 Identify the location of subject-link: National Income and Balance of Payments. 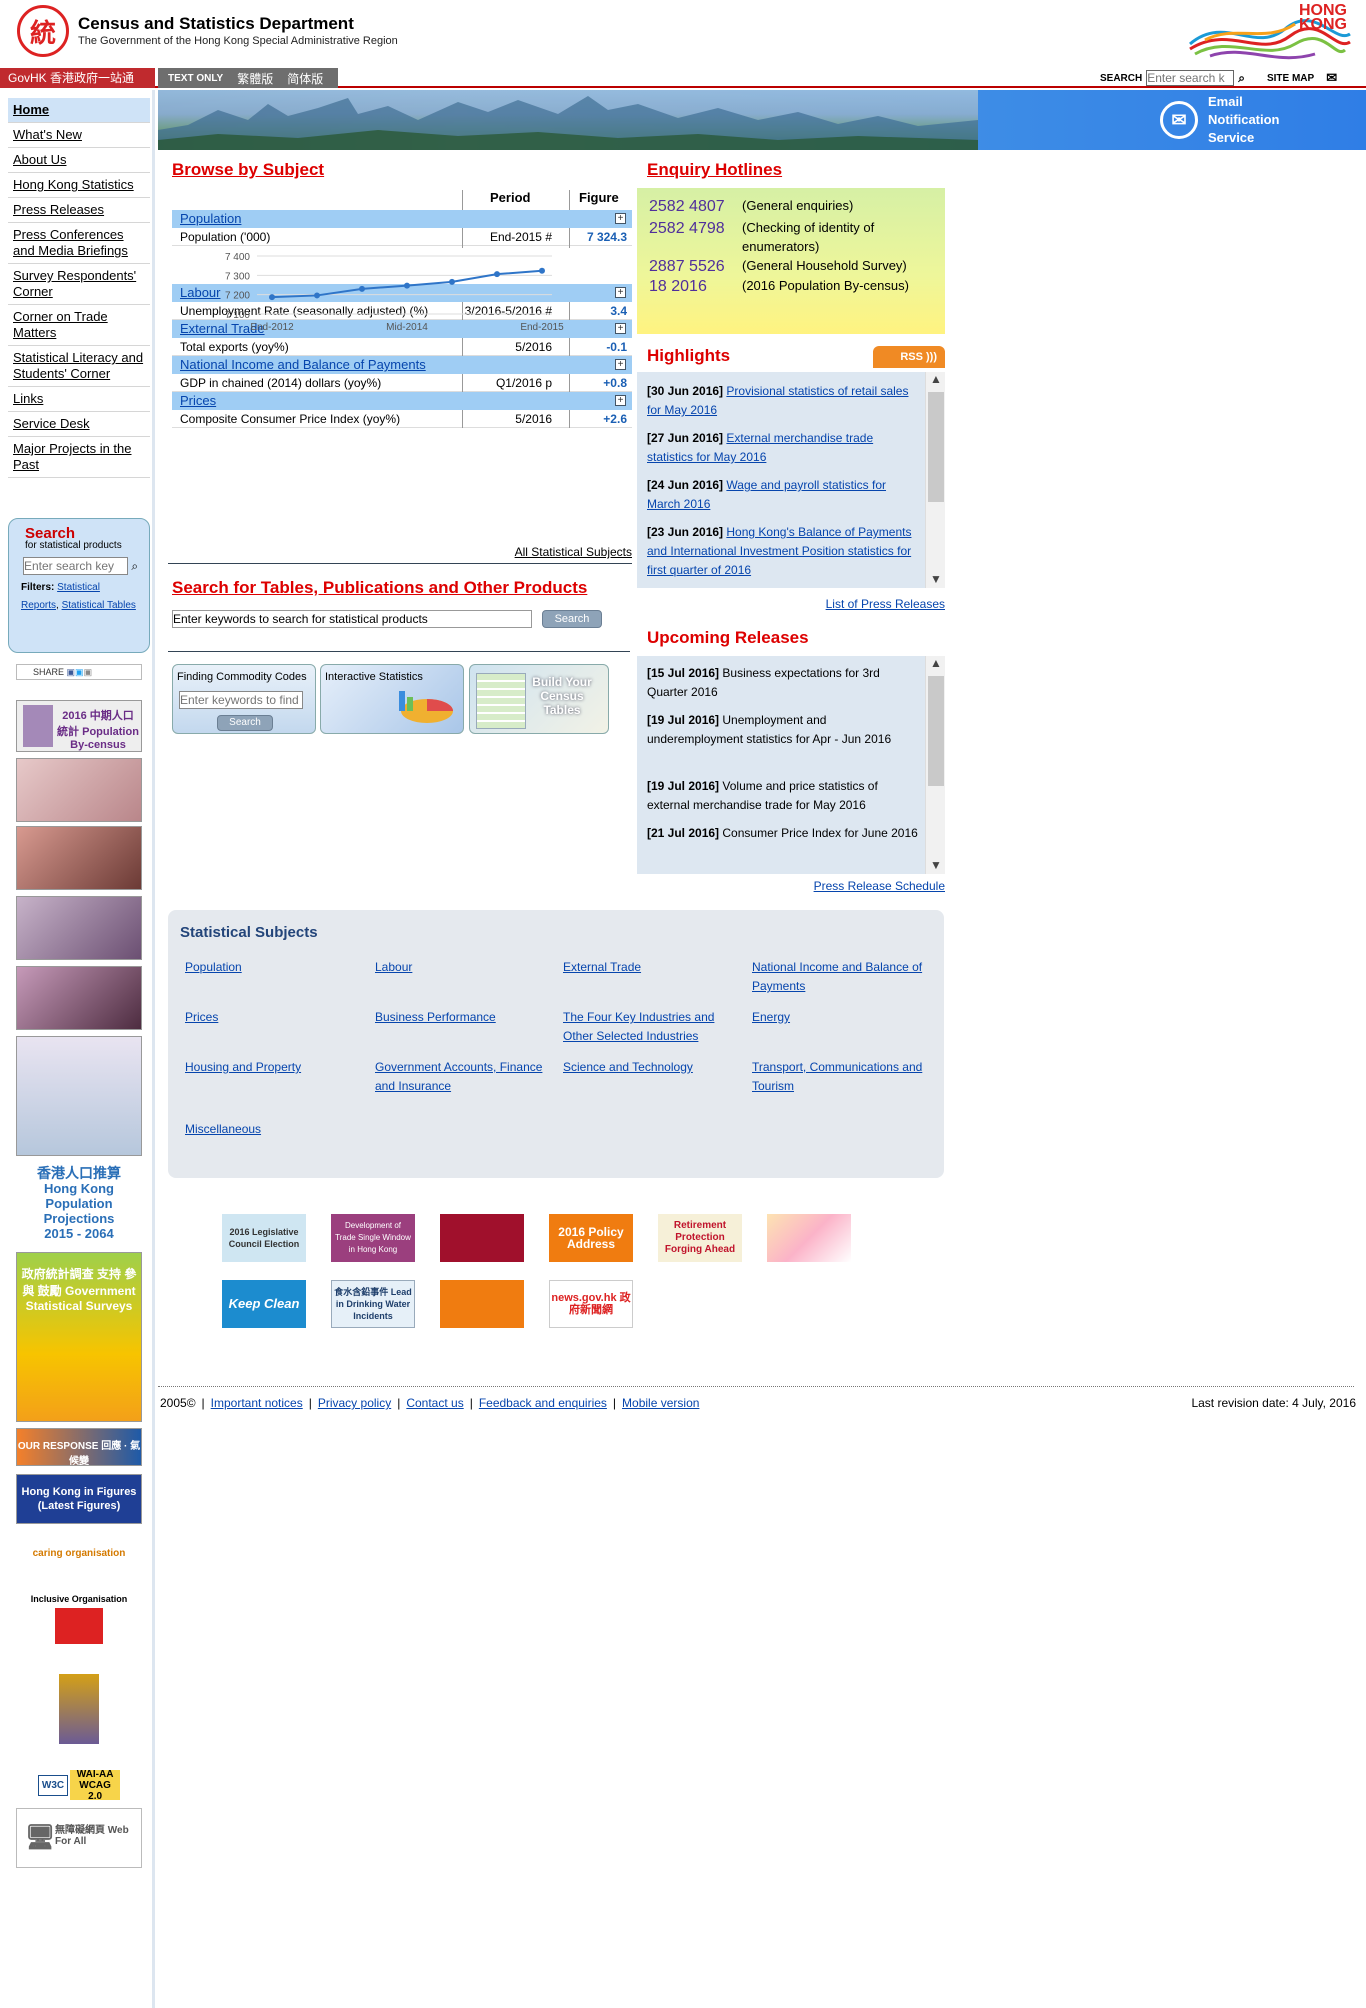
(303, 364).